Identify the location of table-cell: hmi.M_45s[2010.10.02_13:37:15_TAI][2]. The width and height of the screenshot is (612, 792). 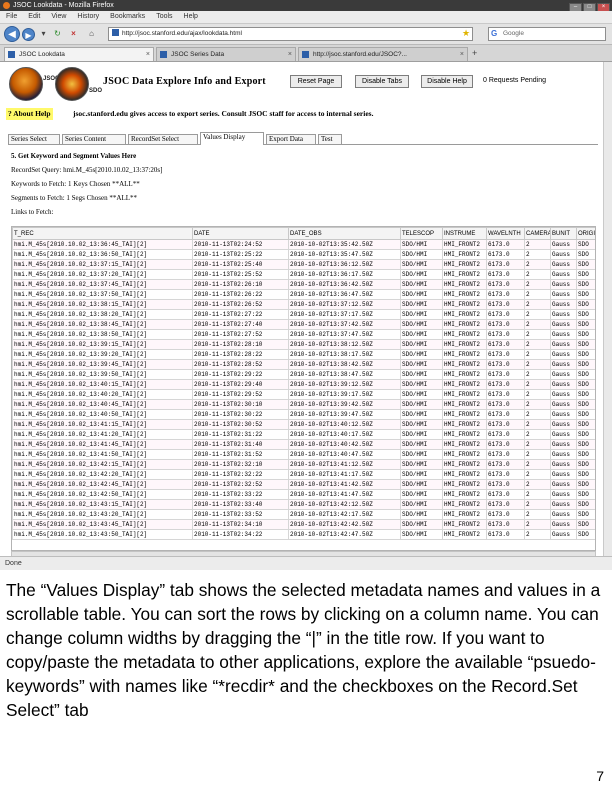
(102, 264).